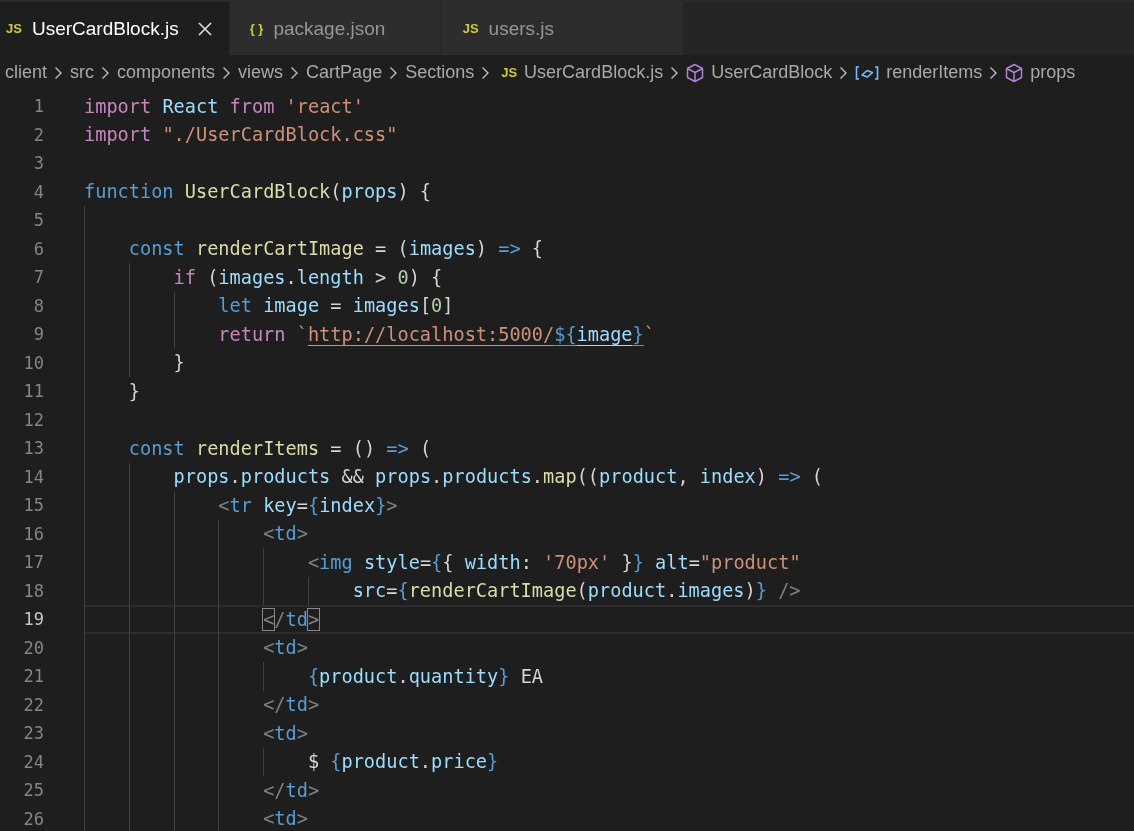 The height and width of the screenshot is (831, 1134). Describe the element at coordinates (553, 562) in the screenshot. I see `code-line: <img style={{ width: '70px' }} alt="product"` at that location.